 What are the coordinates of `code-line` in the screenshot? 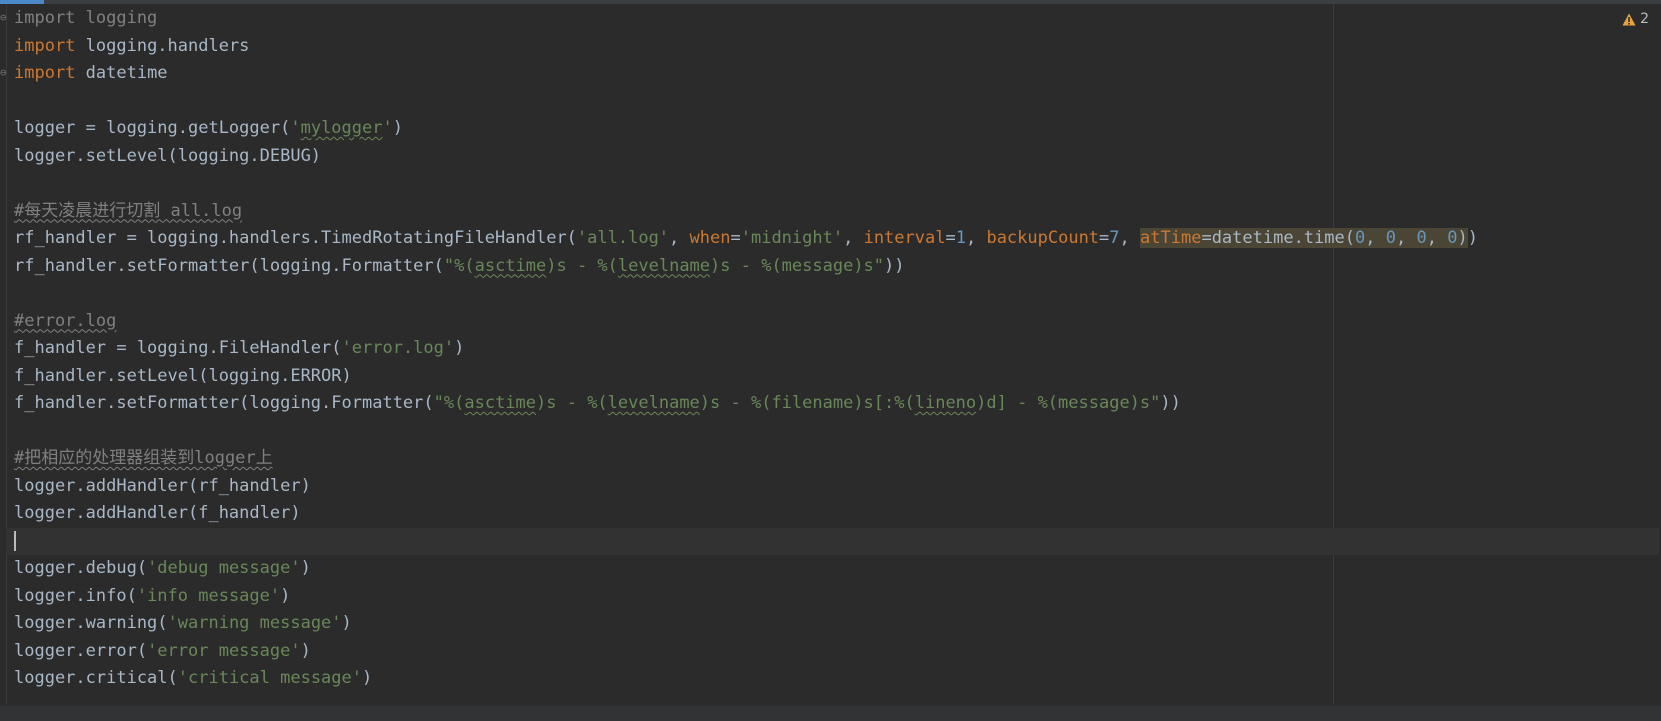 It's located at (832, 541).